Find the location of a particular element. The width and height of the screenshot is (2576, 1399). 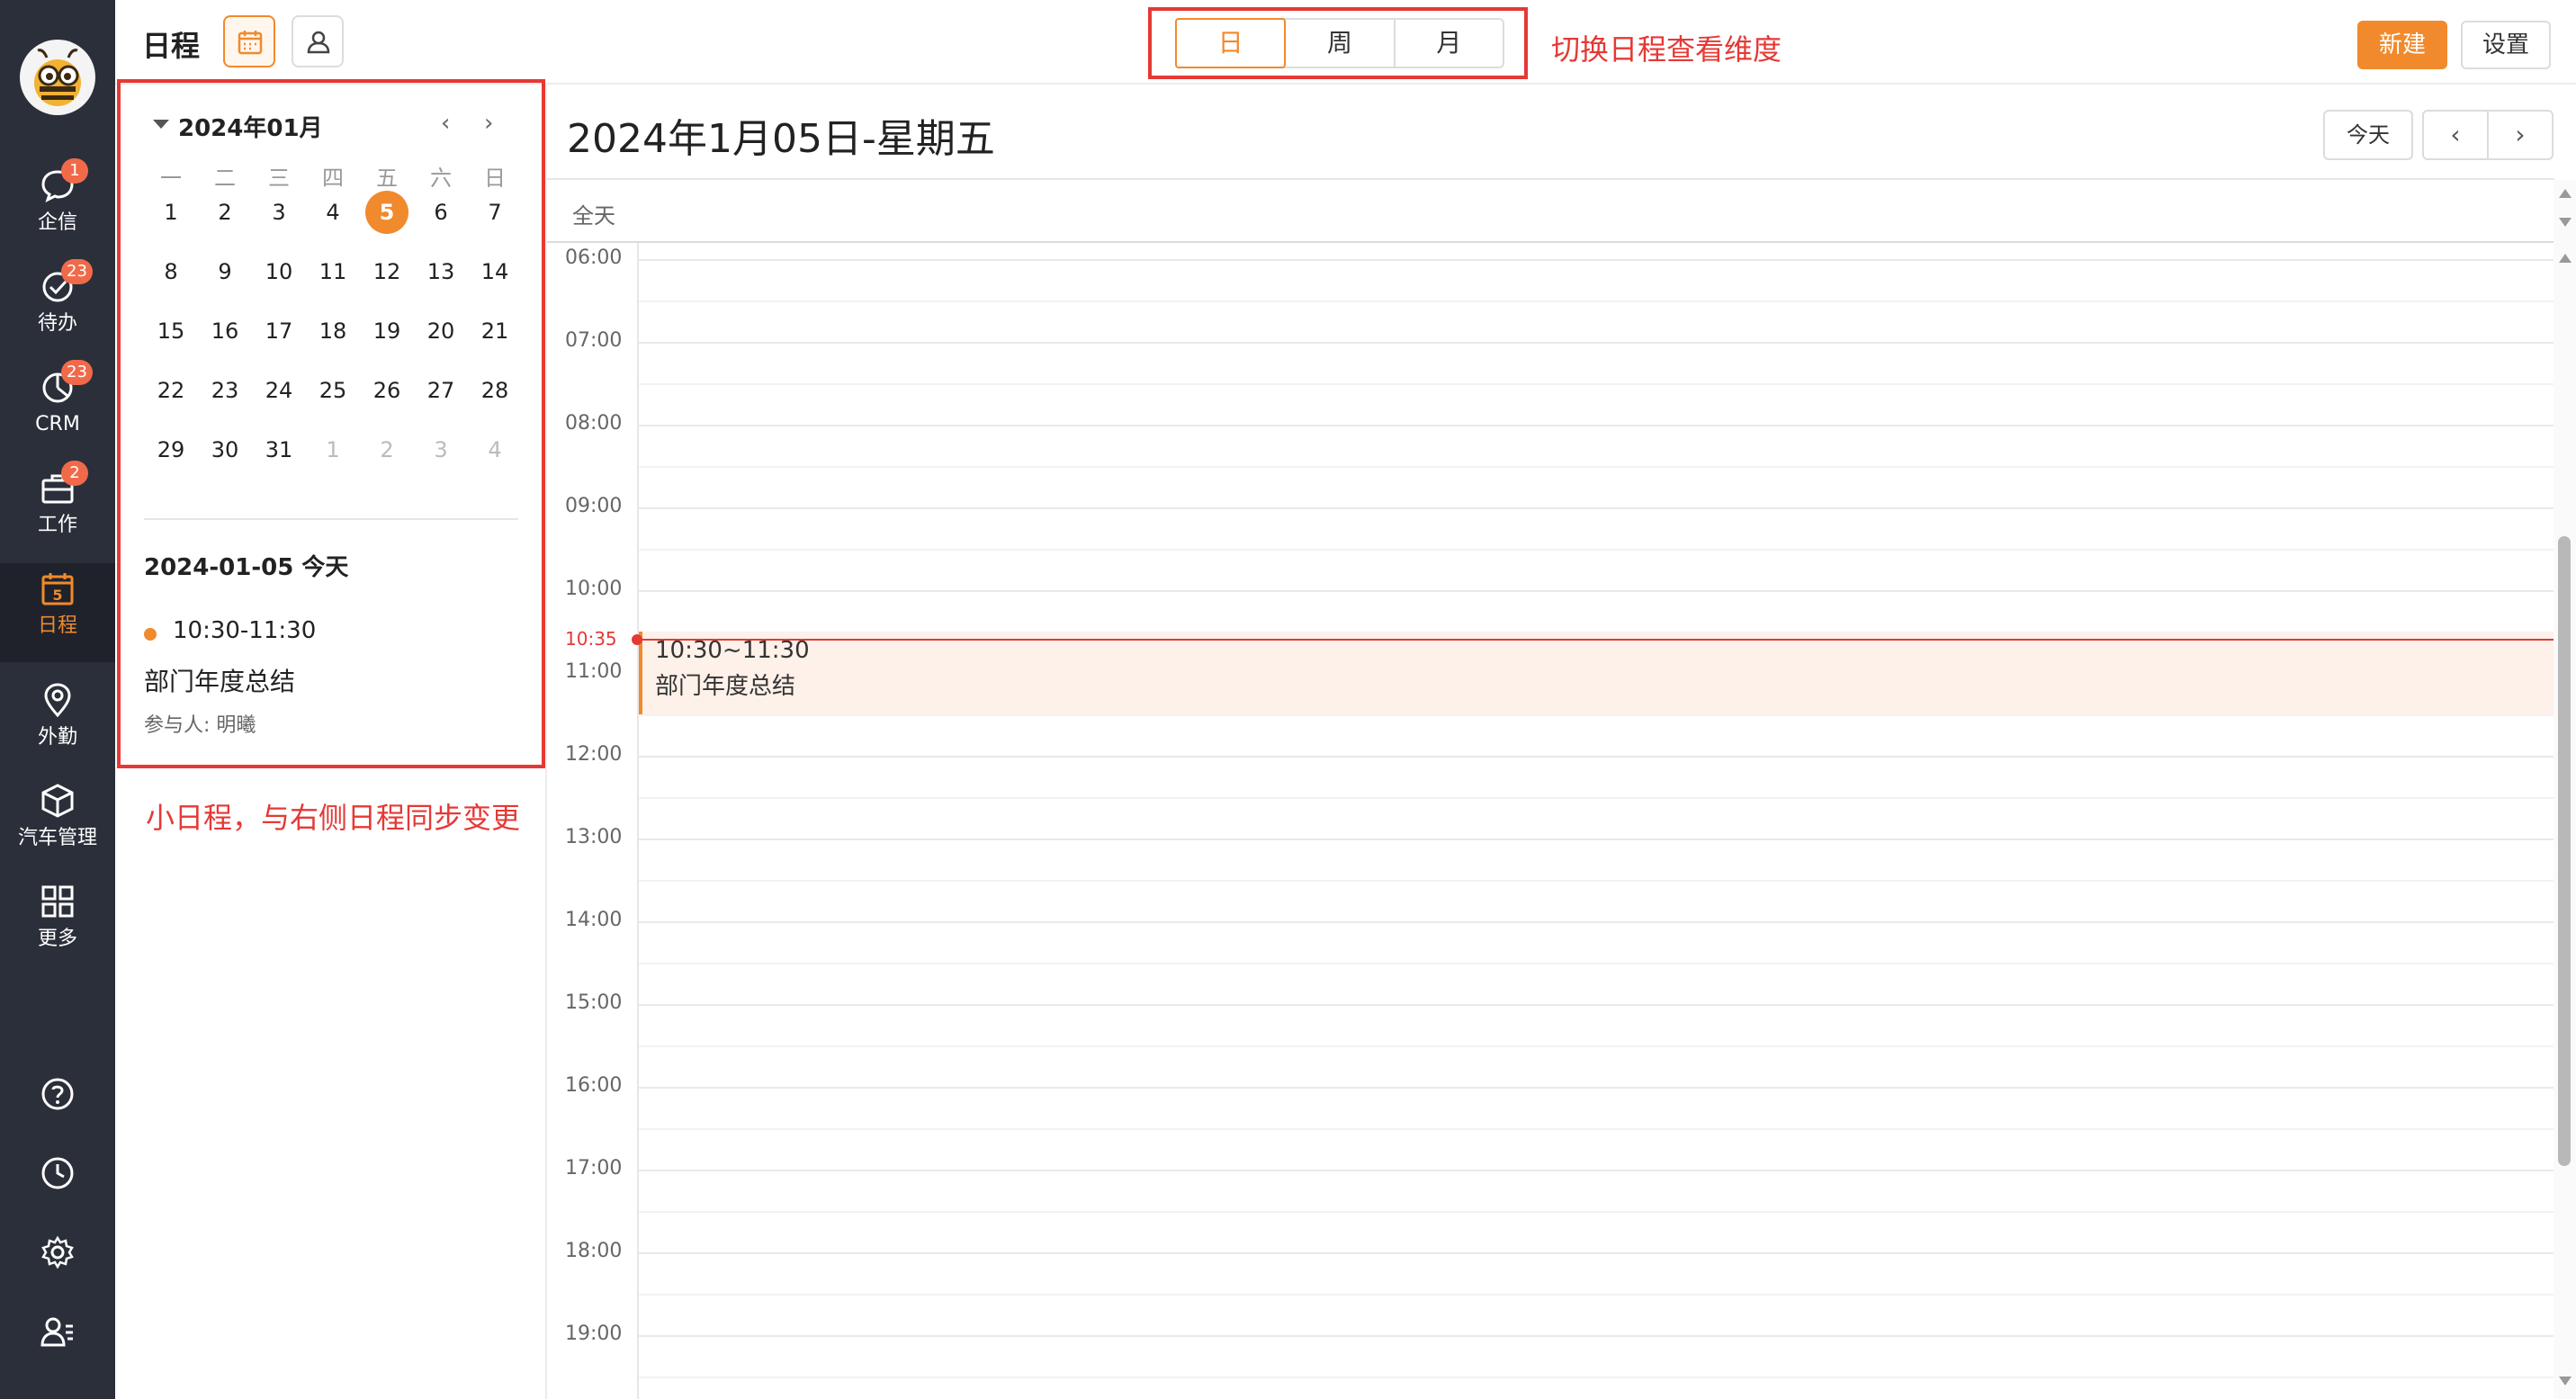

mini-calendar-day: 20 is located at coordinates (441, 331).